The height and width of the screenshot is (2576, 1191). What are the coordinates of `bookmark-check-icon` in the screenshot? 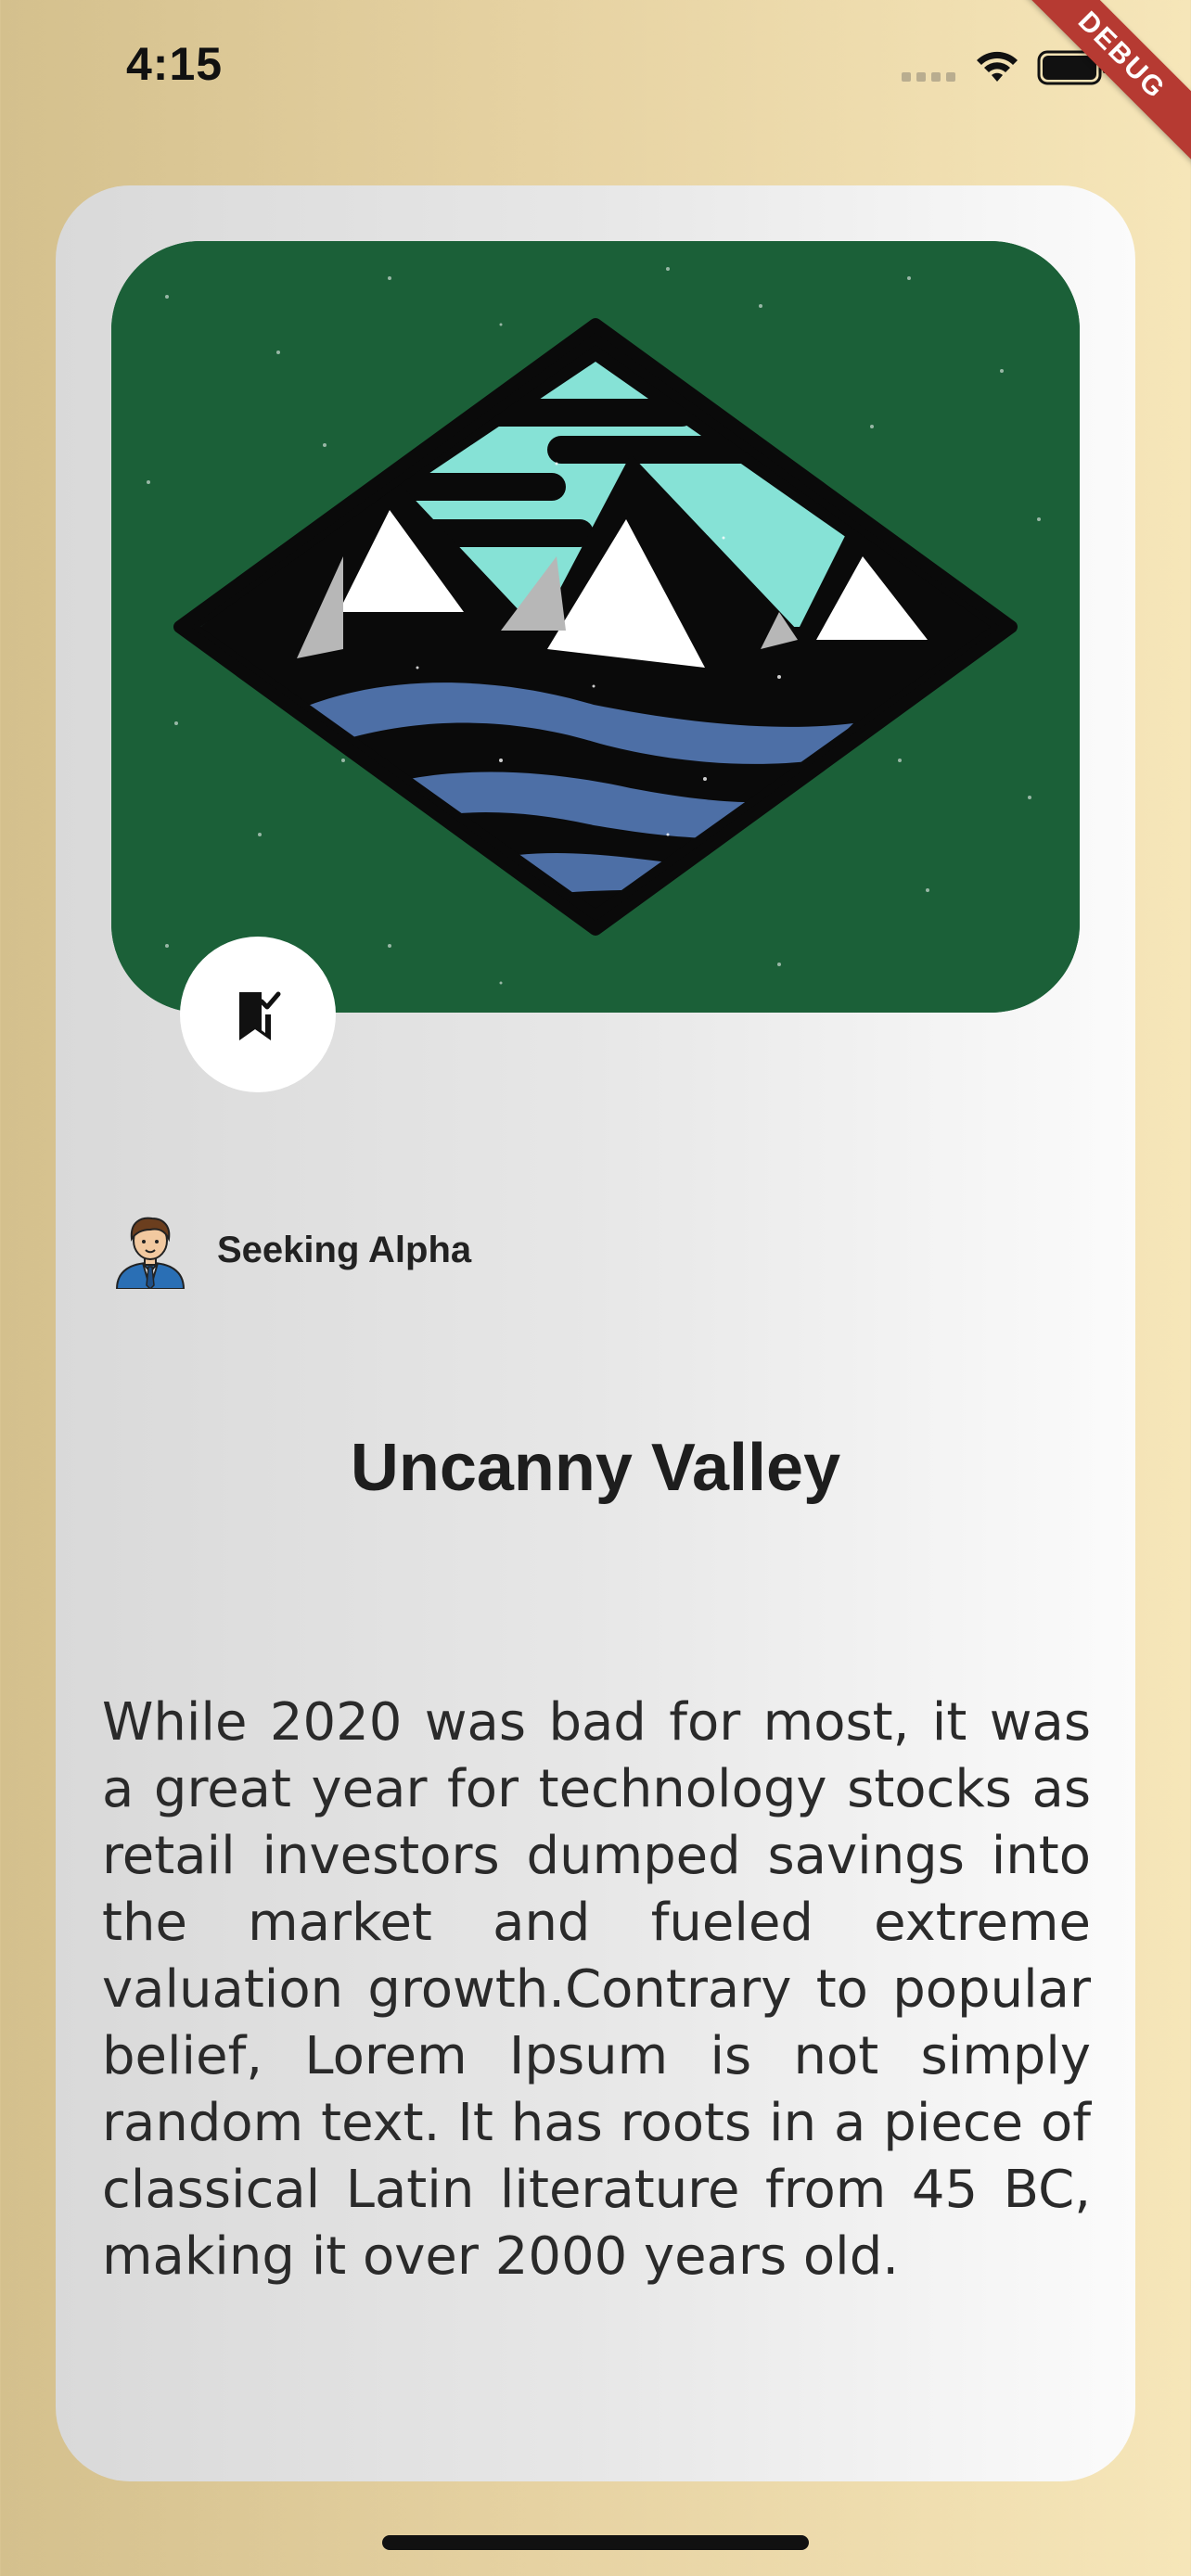 It's located at (260, 1016).